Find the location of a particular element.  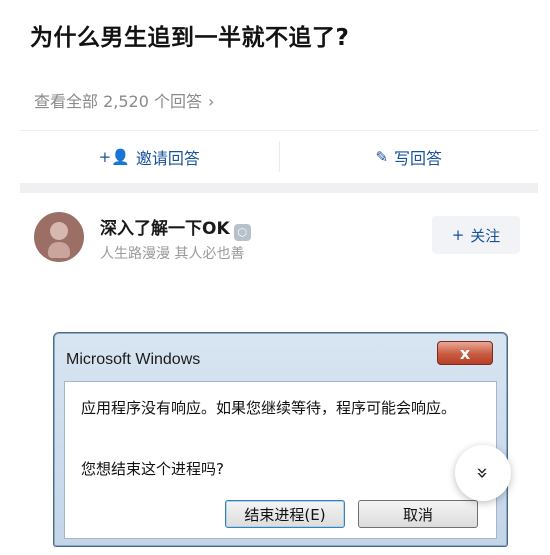

scroll-down-button: » is located at coordinates (483, 473).